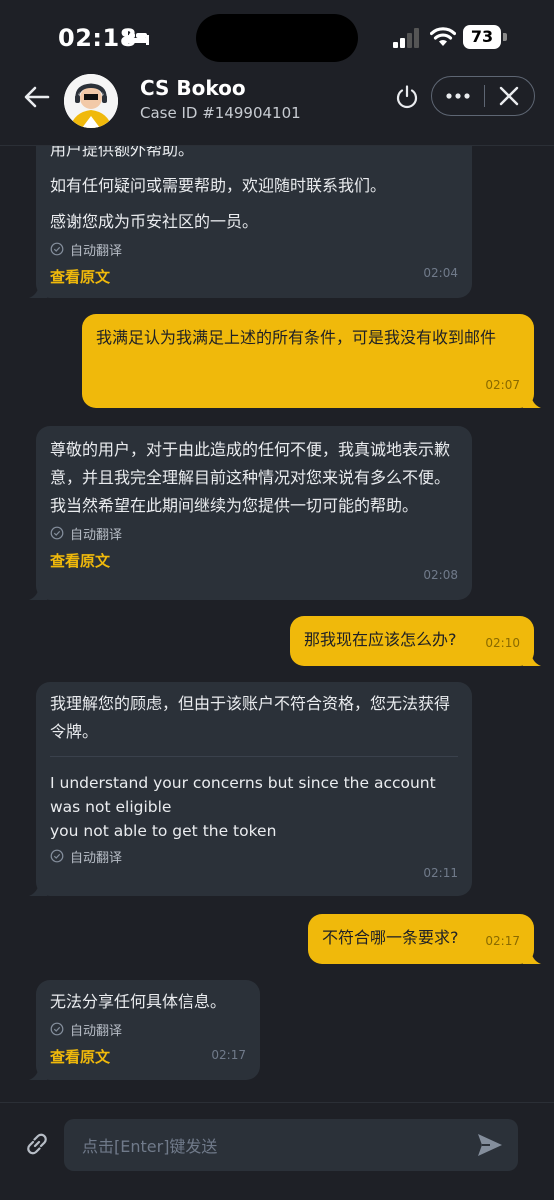 The width and height of the screenshot is (554, 1200). What do you see at coordinates (91, 101) in the screenshot?
I see `agent-avatar` at bounding box center [91, 101].